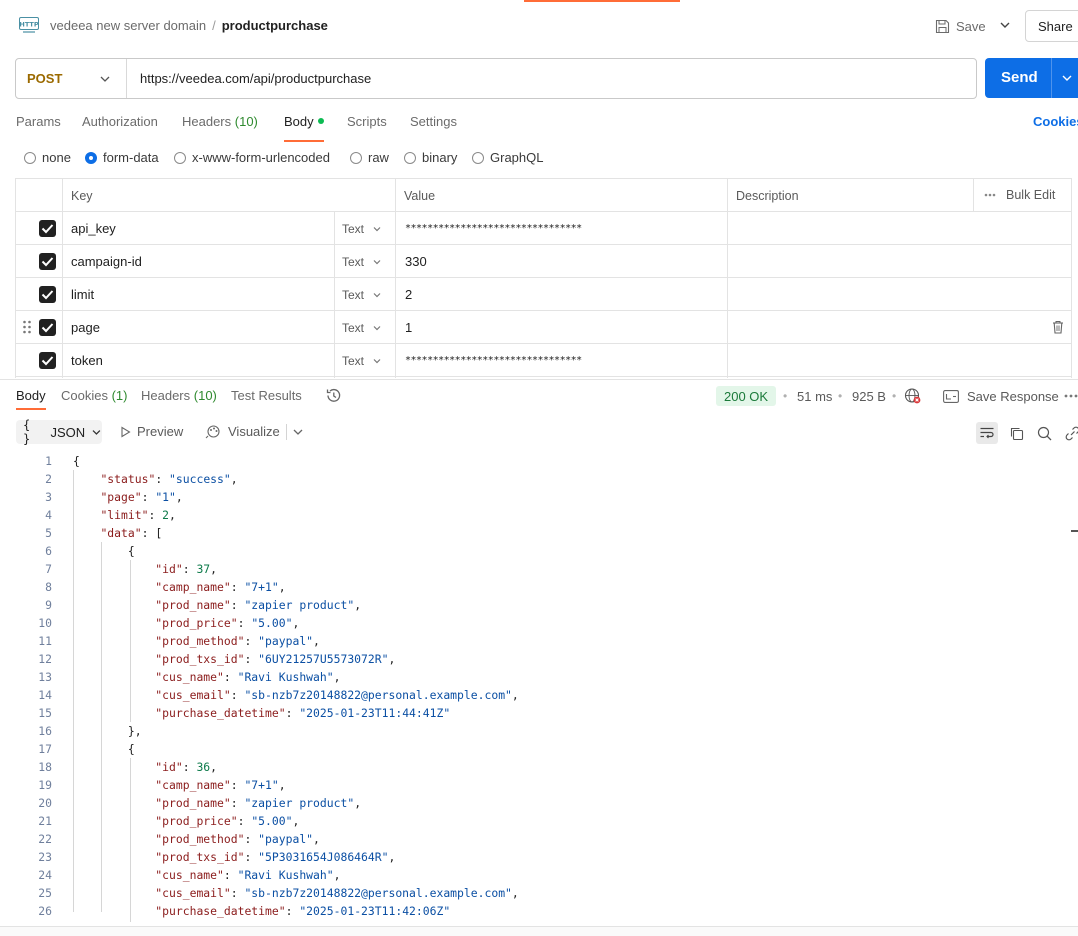 The image size is (1078, 936). I want to click on code-line: "prod_price": "5.00",, so click(227, 821).